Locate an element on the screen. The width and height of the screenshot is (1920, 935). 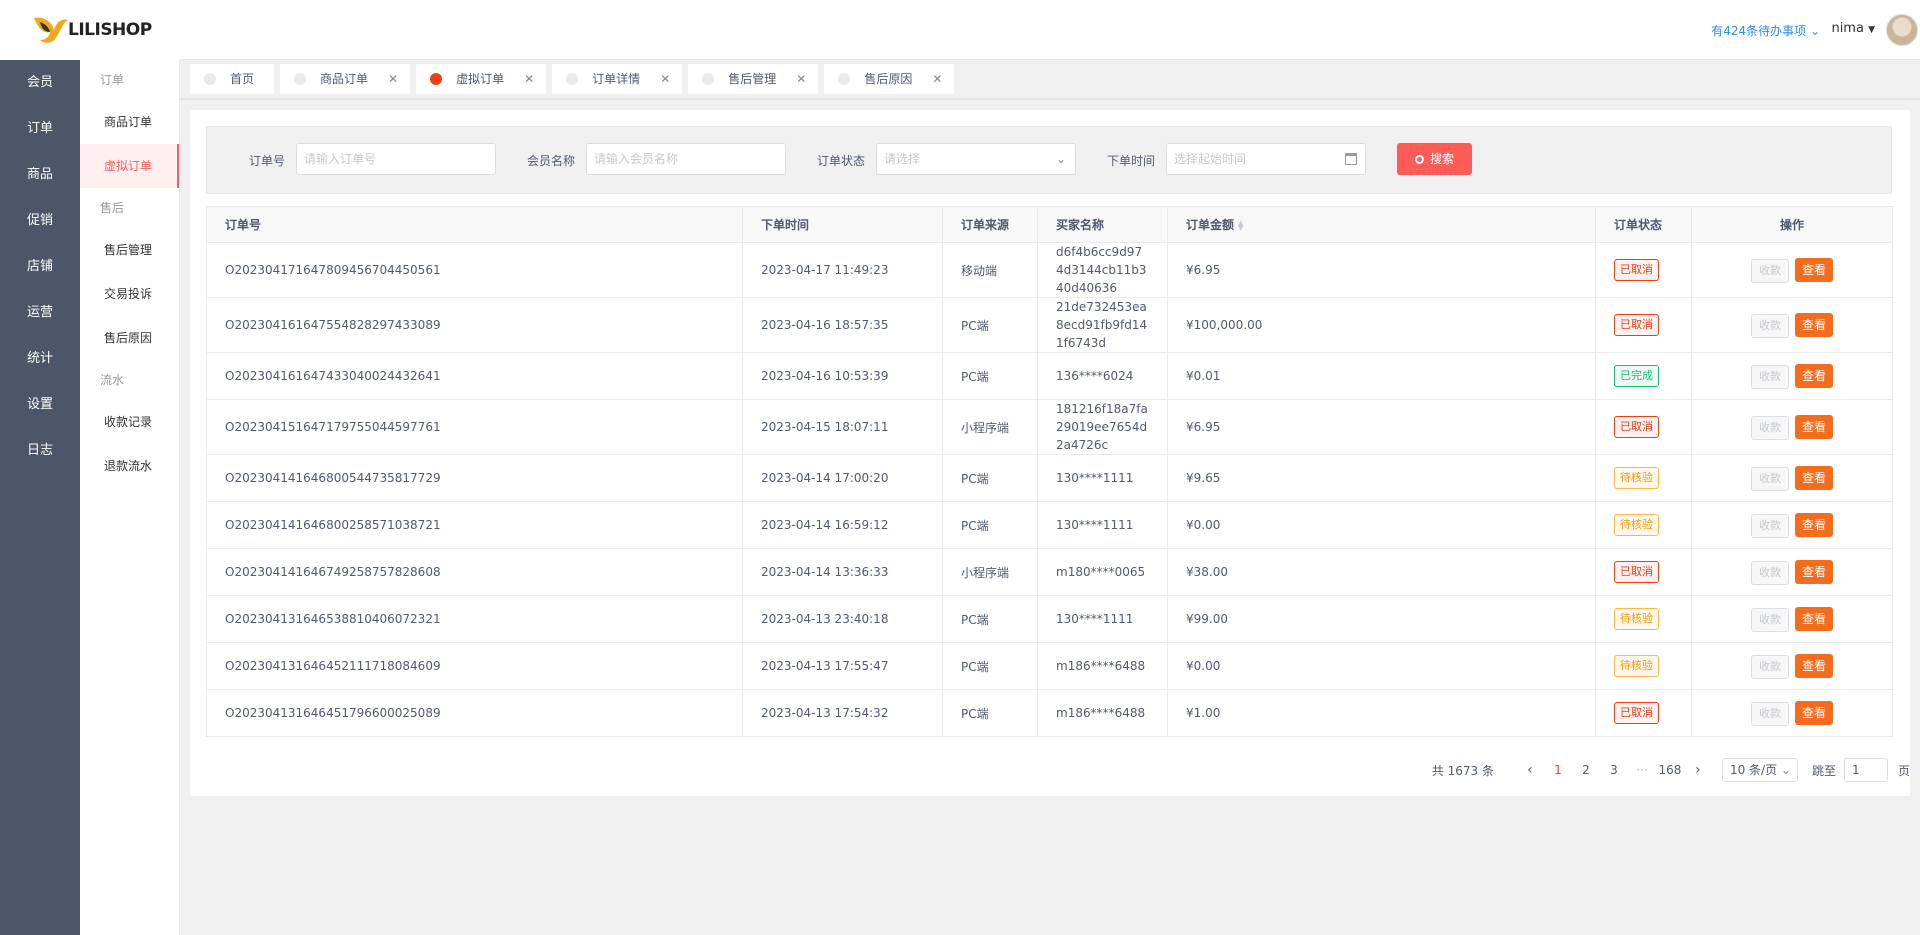
order-source-cell: 小程序端 is located at coordinates (990, 572).